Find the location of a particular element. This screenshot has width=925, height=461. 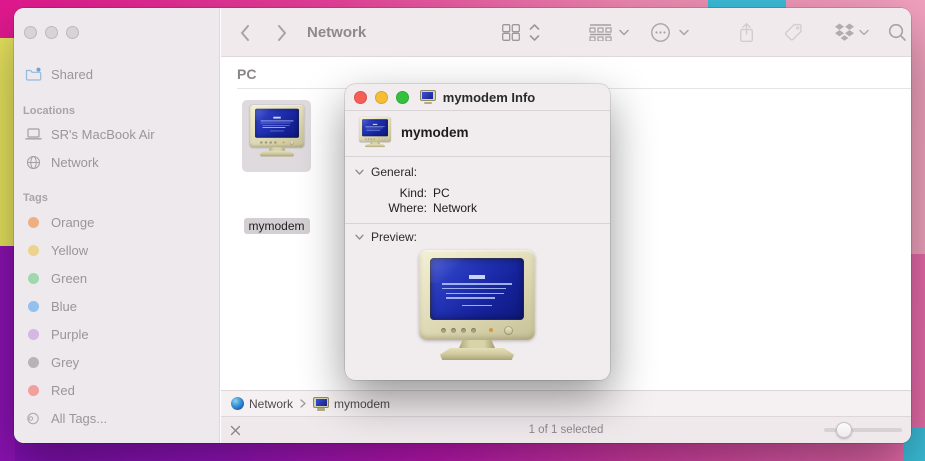

sidebar-item-label: Green is located at coordinates (69, 278).